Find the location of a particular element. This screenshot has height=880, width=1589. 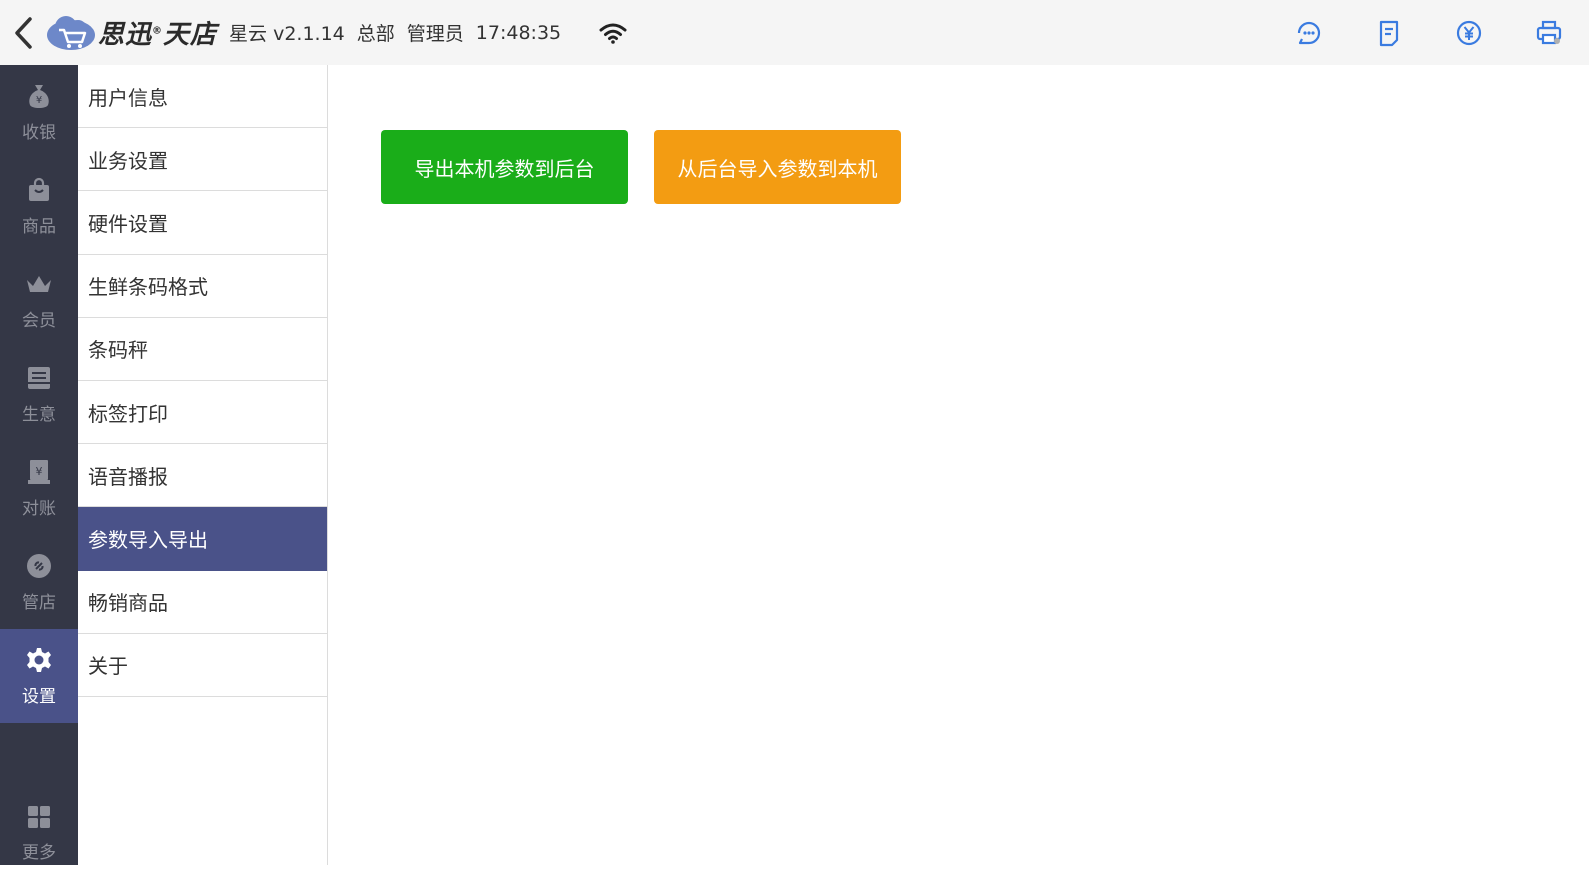

left-nav: ¥ 收银 商品 会员 生意 ¥ 对账 管店 设置 更多 is located at coordinates (39, 465).